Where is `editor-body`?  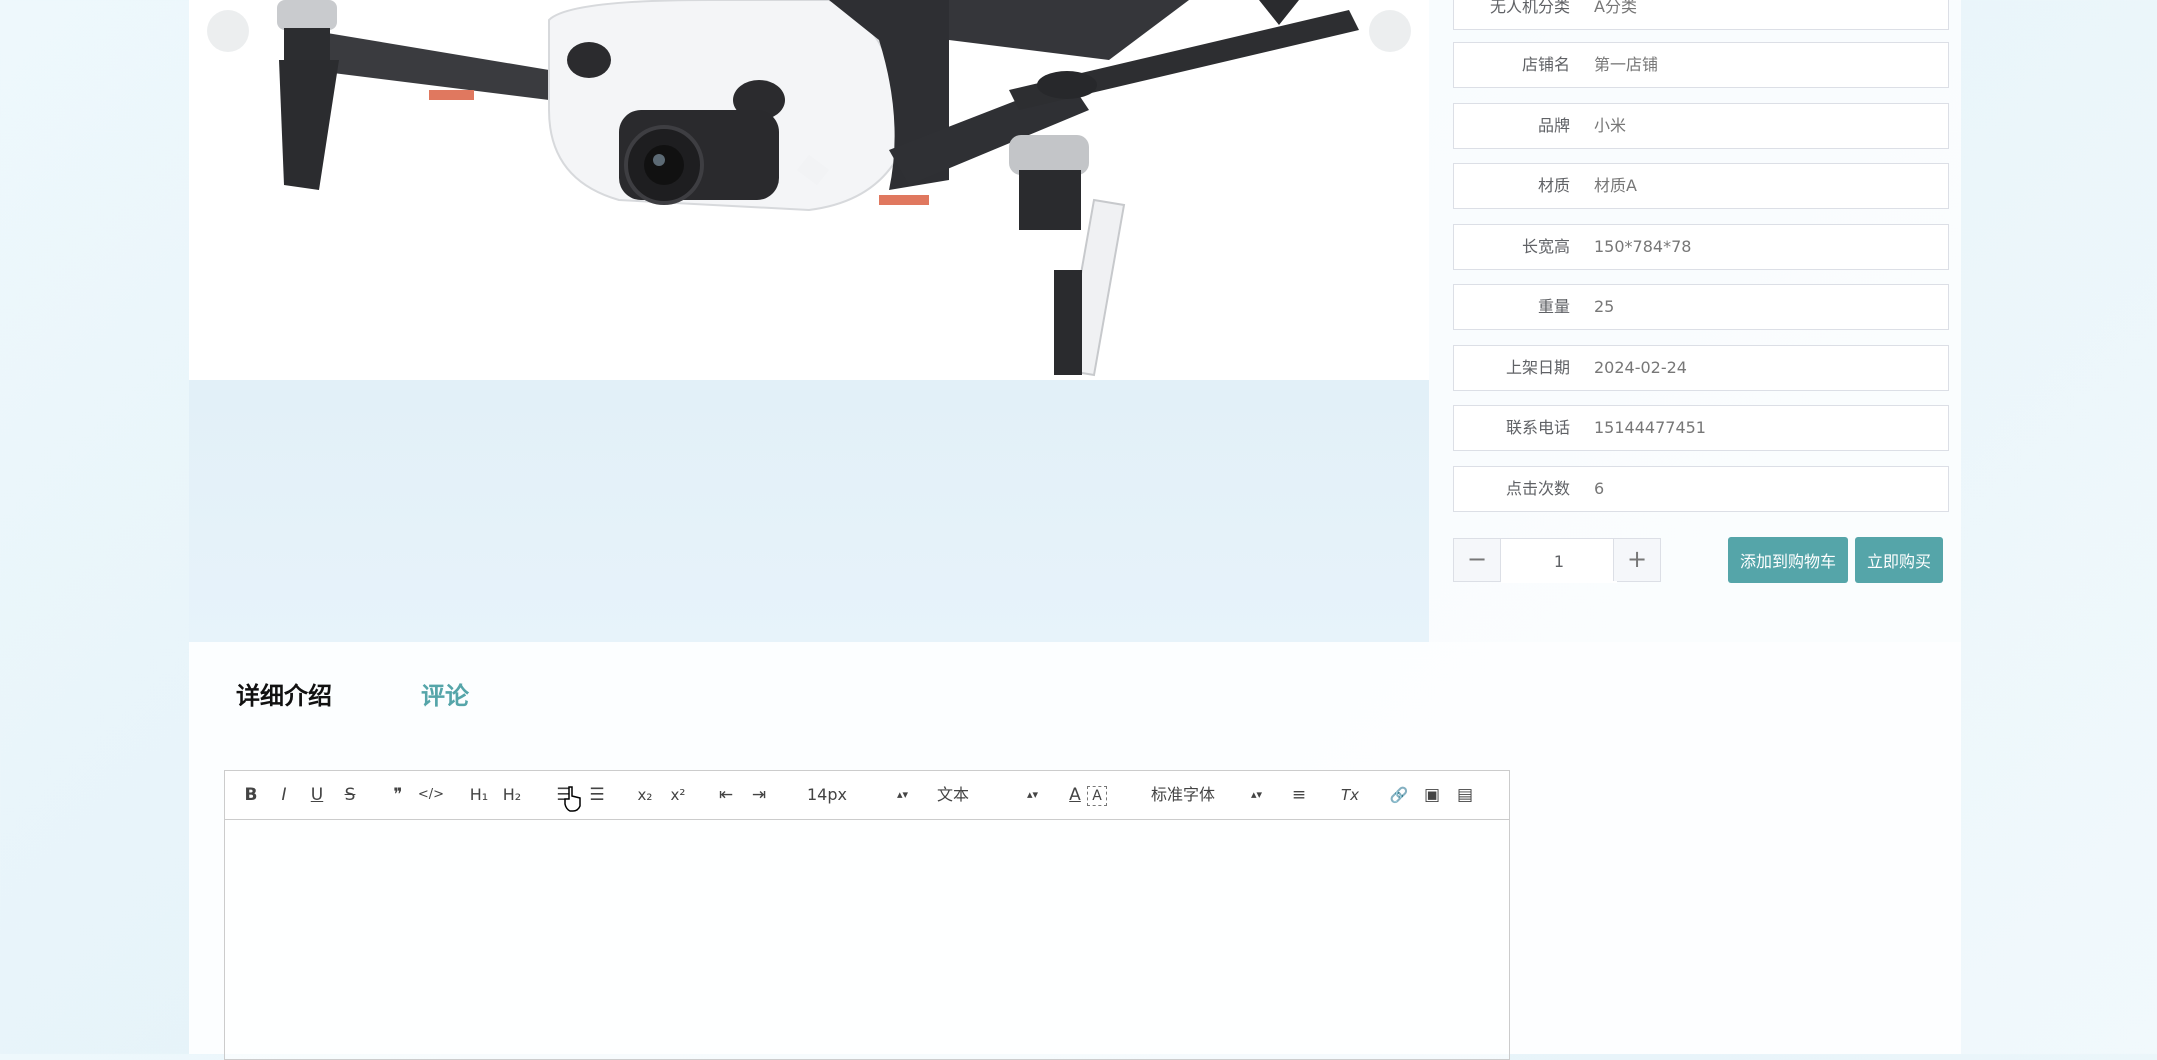
editor-body is located at coordinates (867, 940).